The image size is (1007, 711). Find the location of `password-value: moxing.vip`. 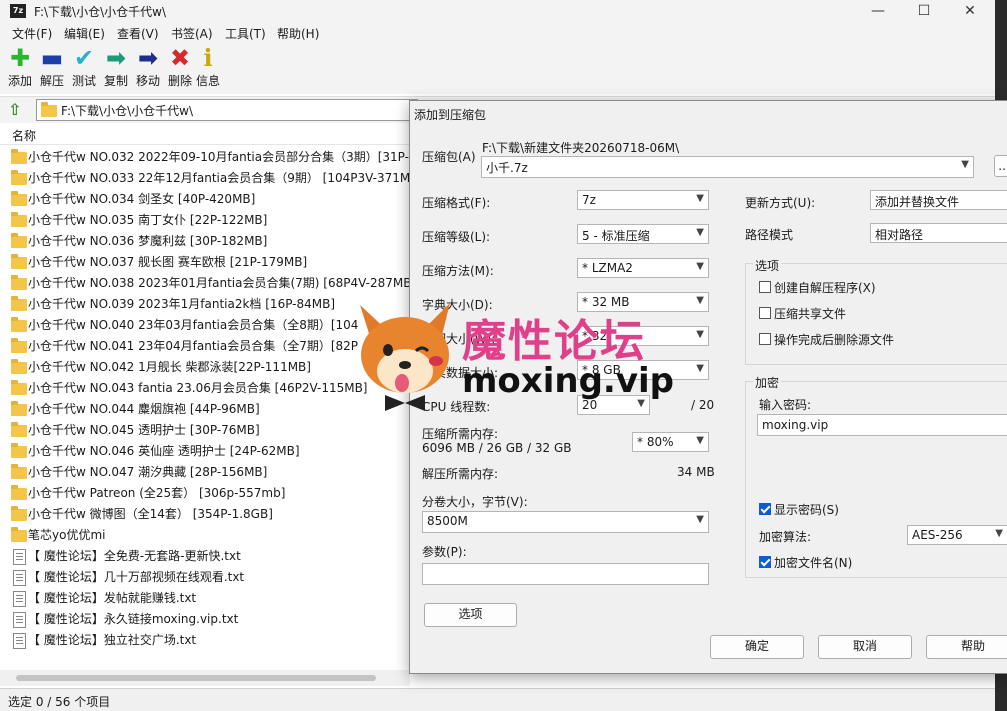

password-value: moxing.vip is located at coordinates (795, 425).